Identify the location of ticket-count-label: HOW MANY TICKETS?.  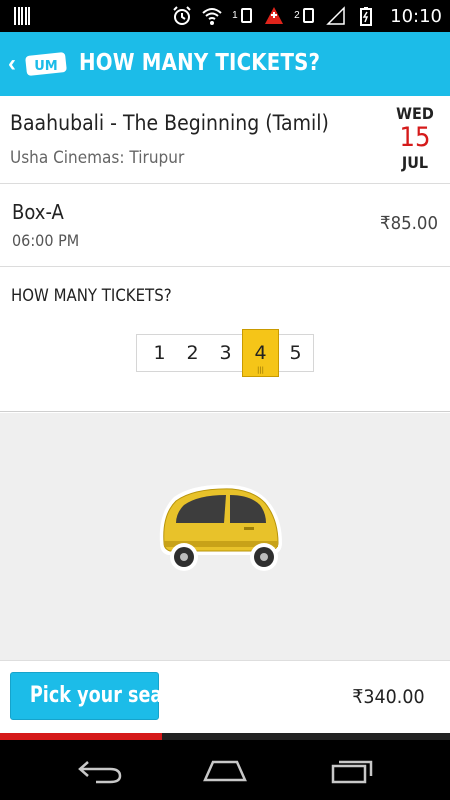
(91, 296).